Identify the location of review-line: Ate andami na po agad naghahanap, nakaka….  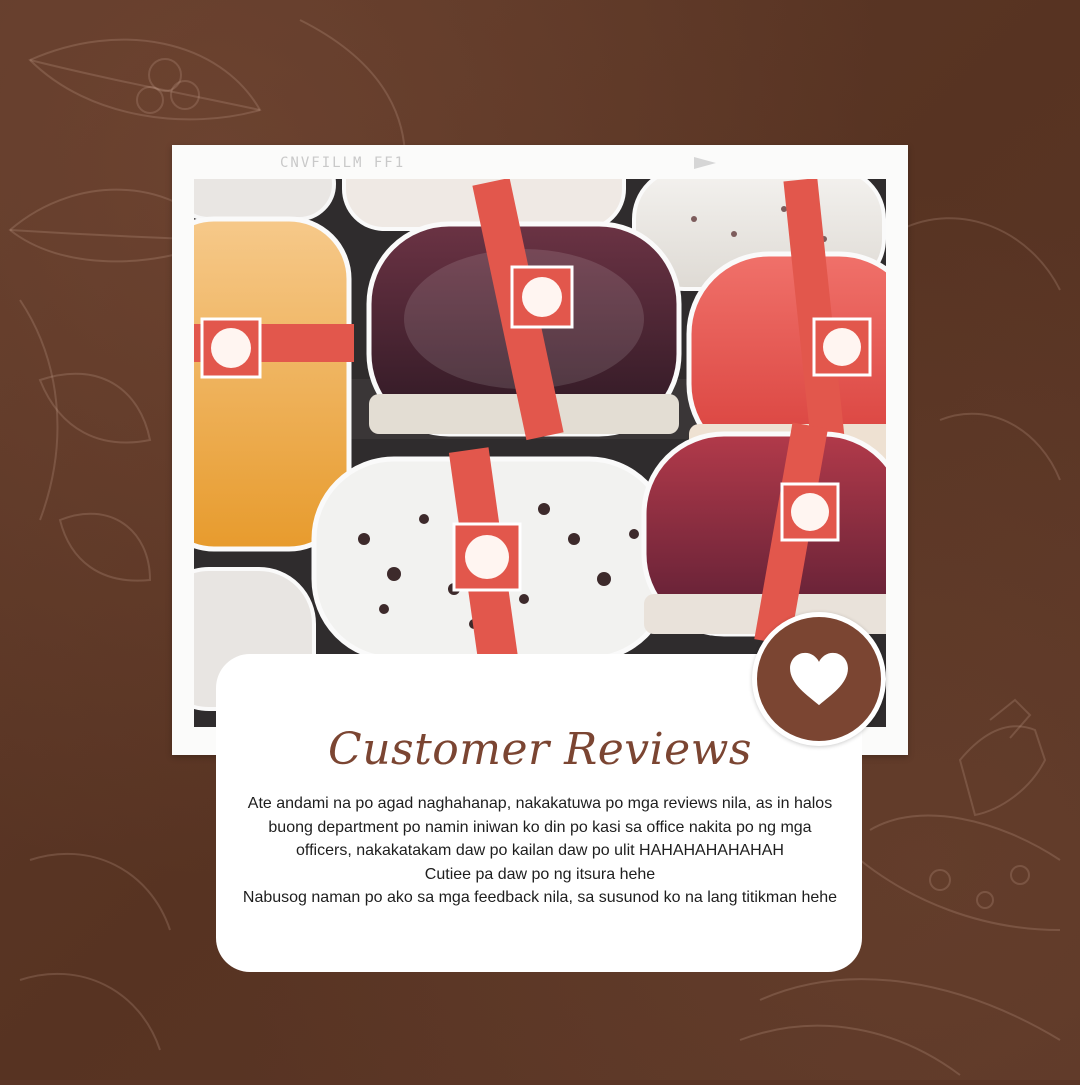
(540, 827).